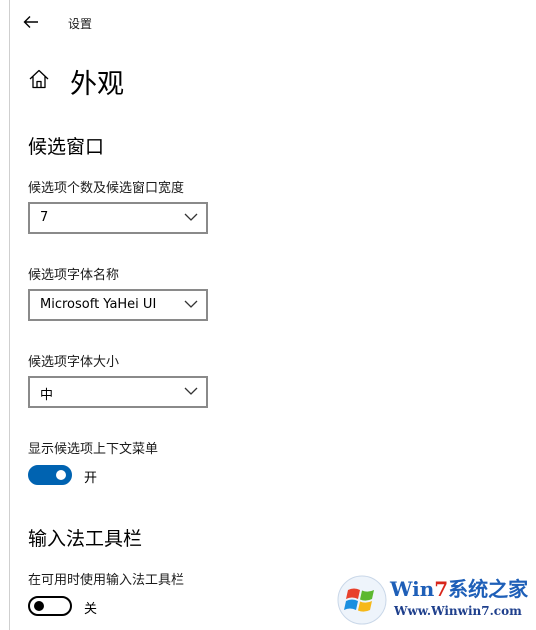  I want to click on toolbar-toggle, so click(50, 606).